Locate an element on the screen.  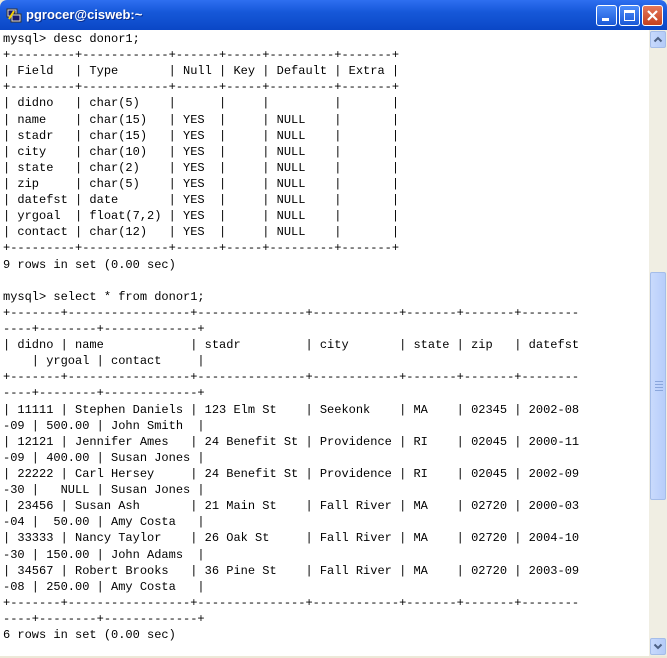
scroll-up-button is located at coordinates (658, 39).